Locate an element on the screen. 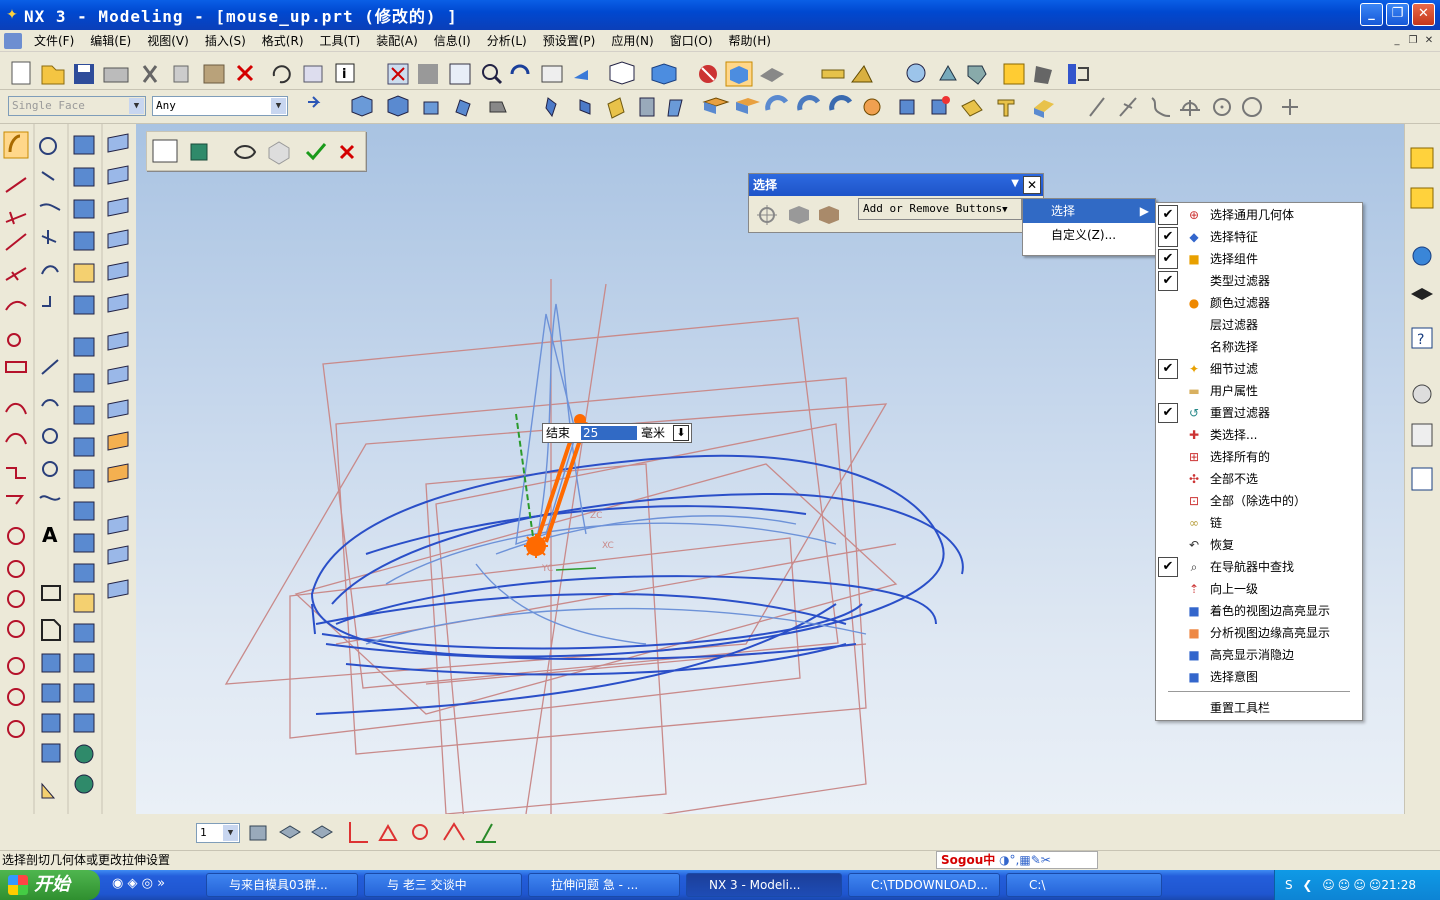  ime-label: Sogou中 is located at coordinates (968, 860).